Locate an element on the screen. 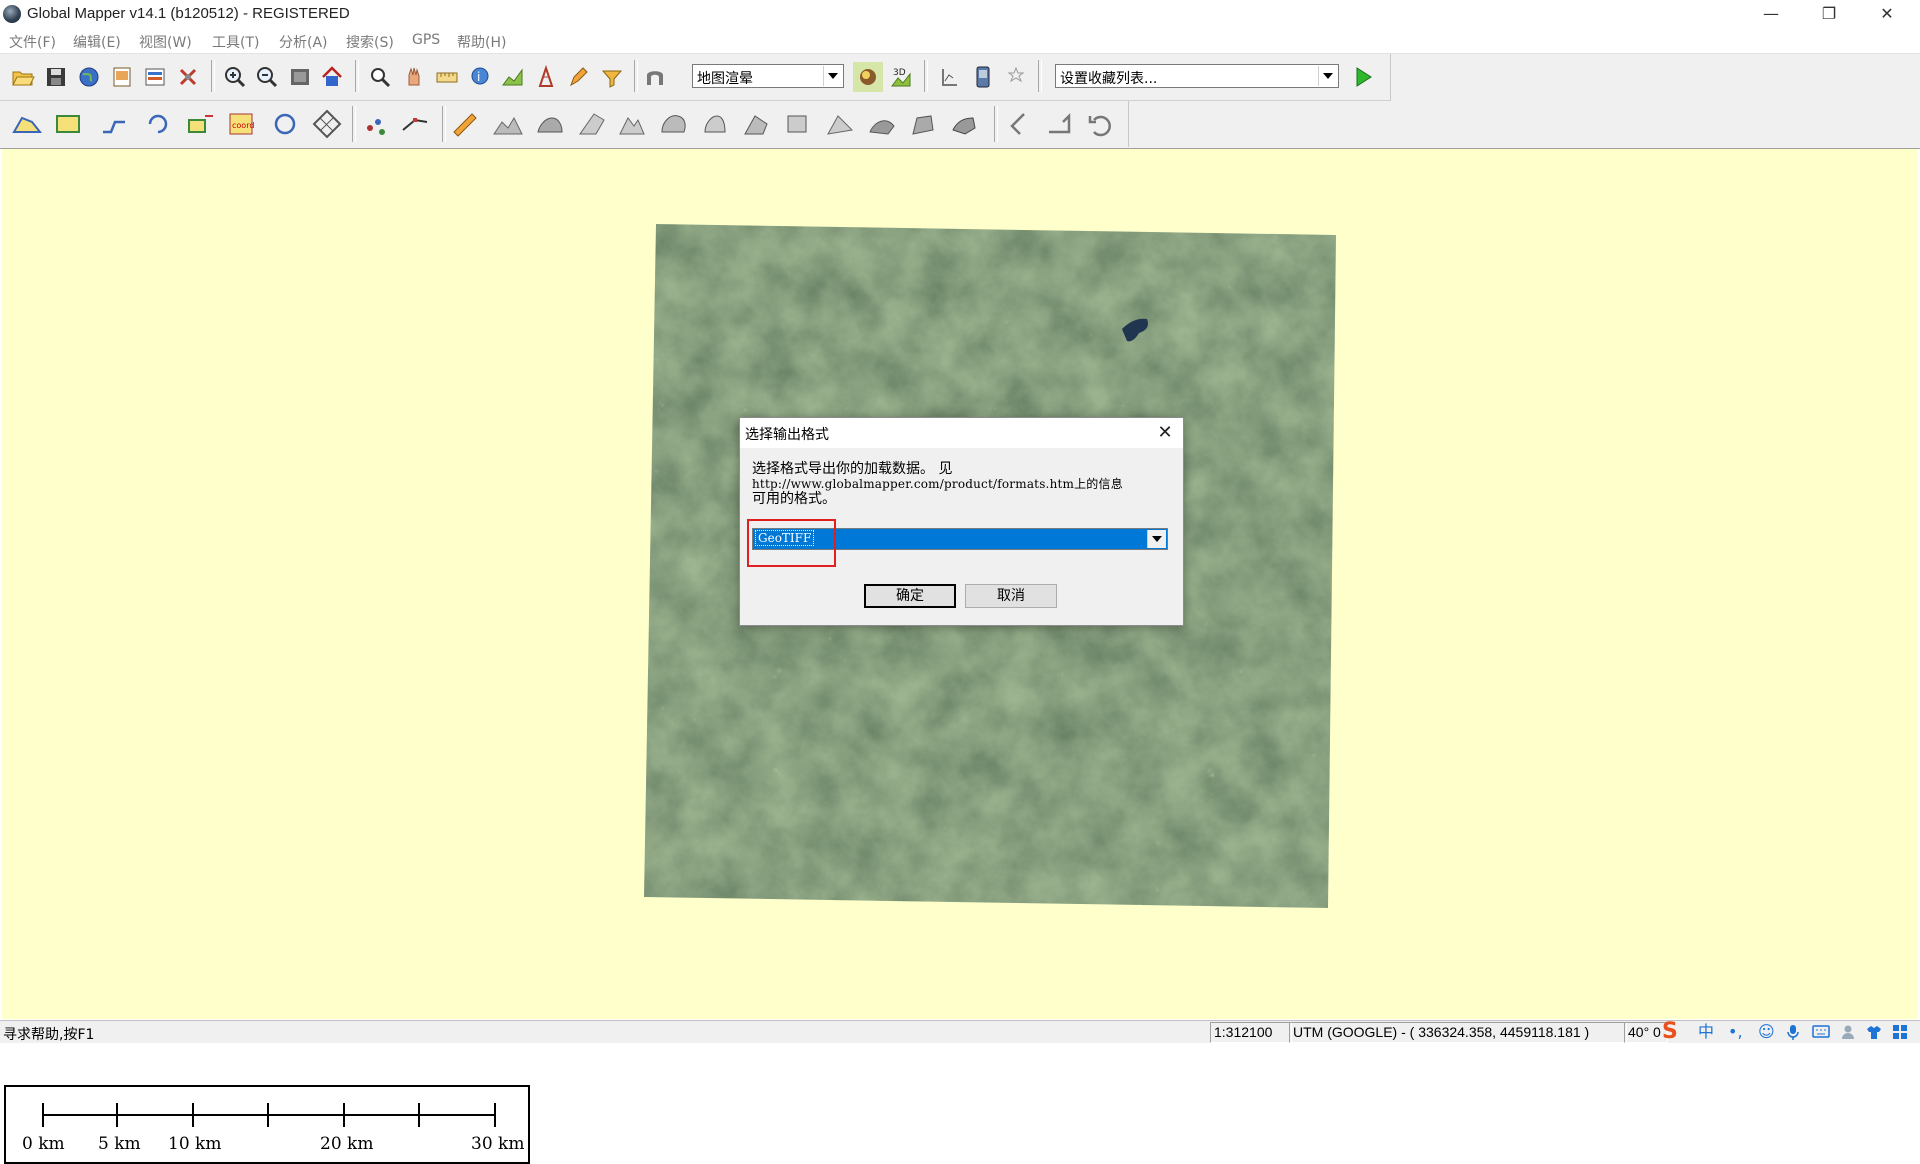  measure-icon is located at coordinates (447, 77).